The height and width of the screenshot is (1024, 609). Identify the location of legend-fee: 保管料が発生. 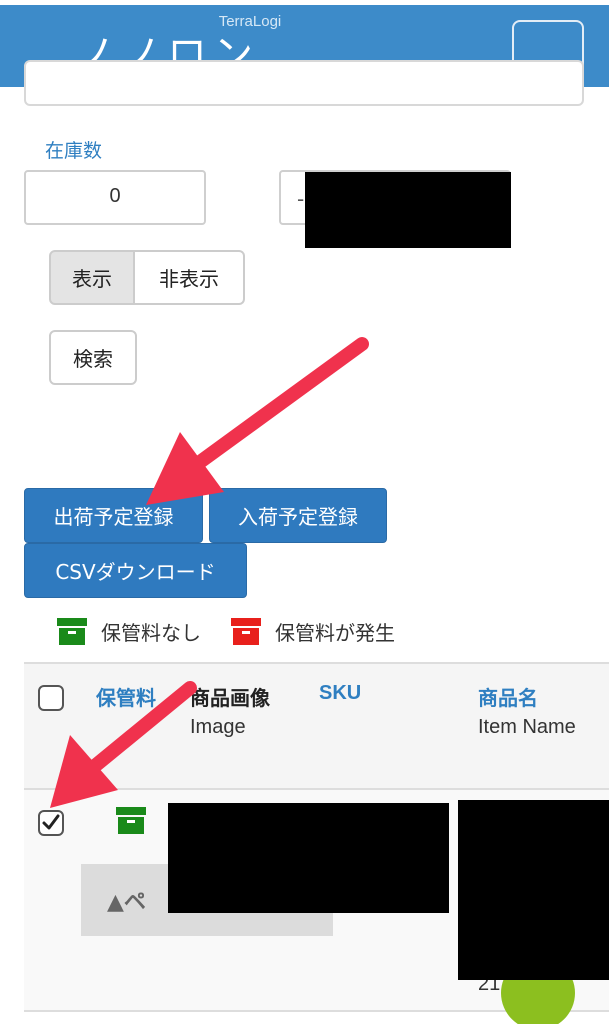
(313, 631).